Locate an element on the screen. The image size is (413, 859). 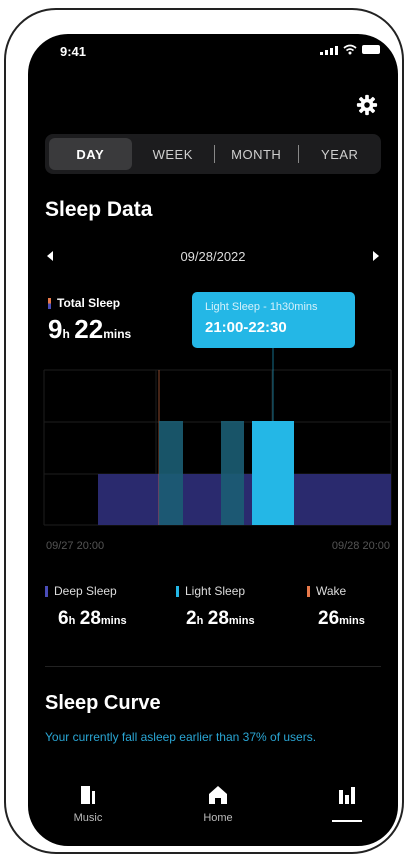
tooltip-time-range: 21:00-22:30 is located at coordinates (246, 327).